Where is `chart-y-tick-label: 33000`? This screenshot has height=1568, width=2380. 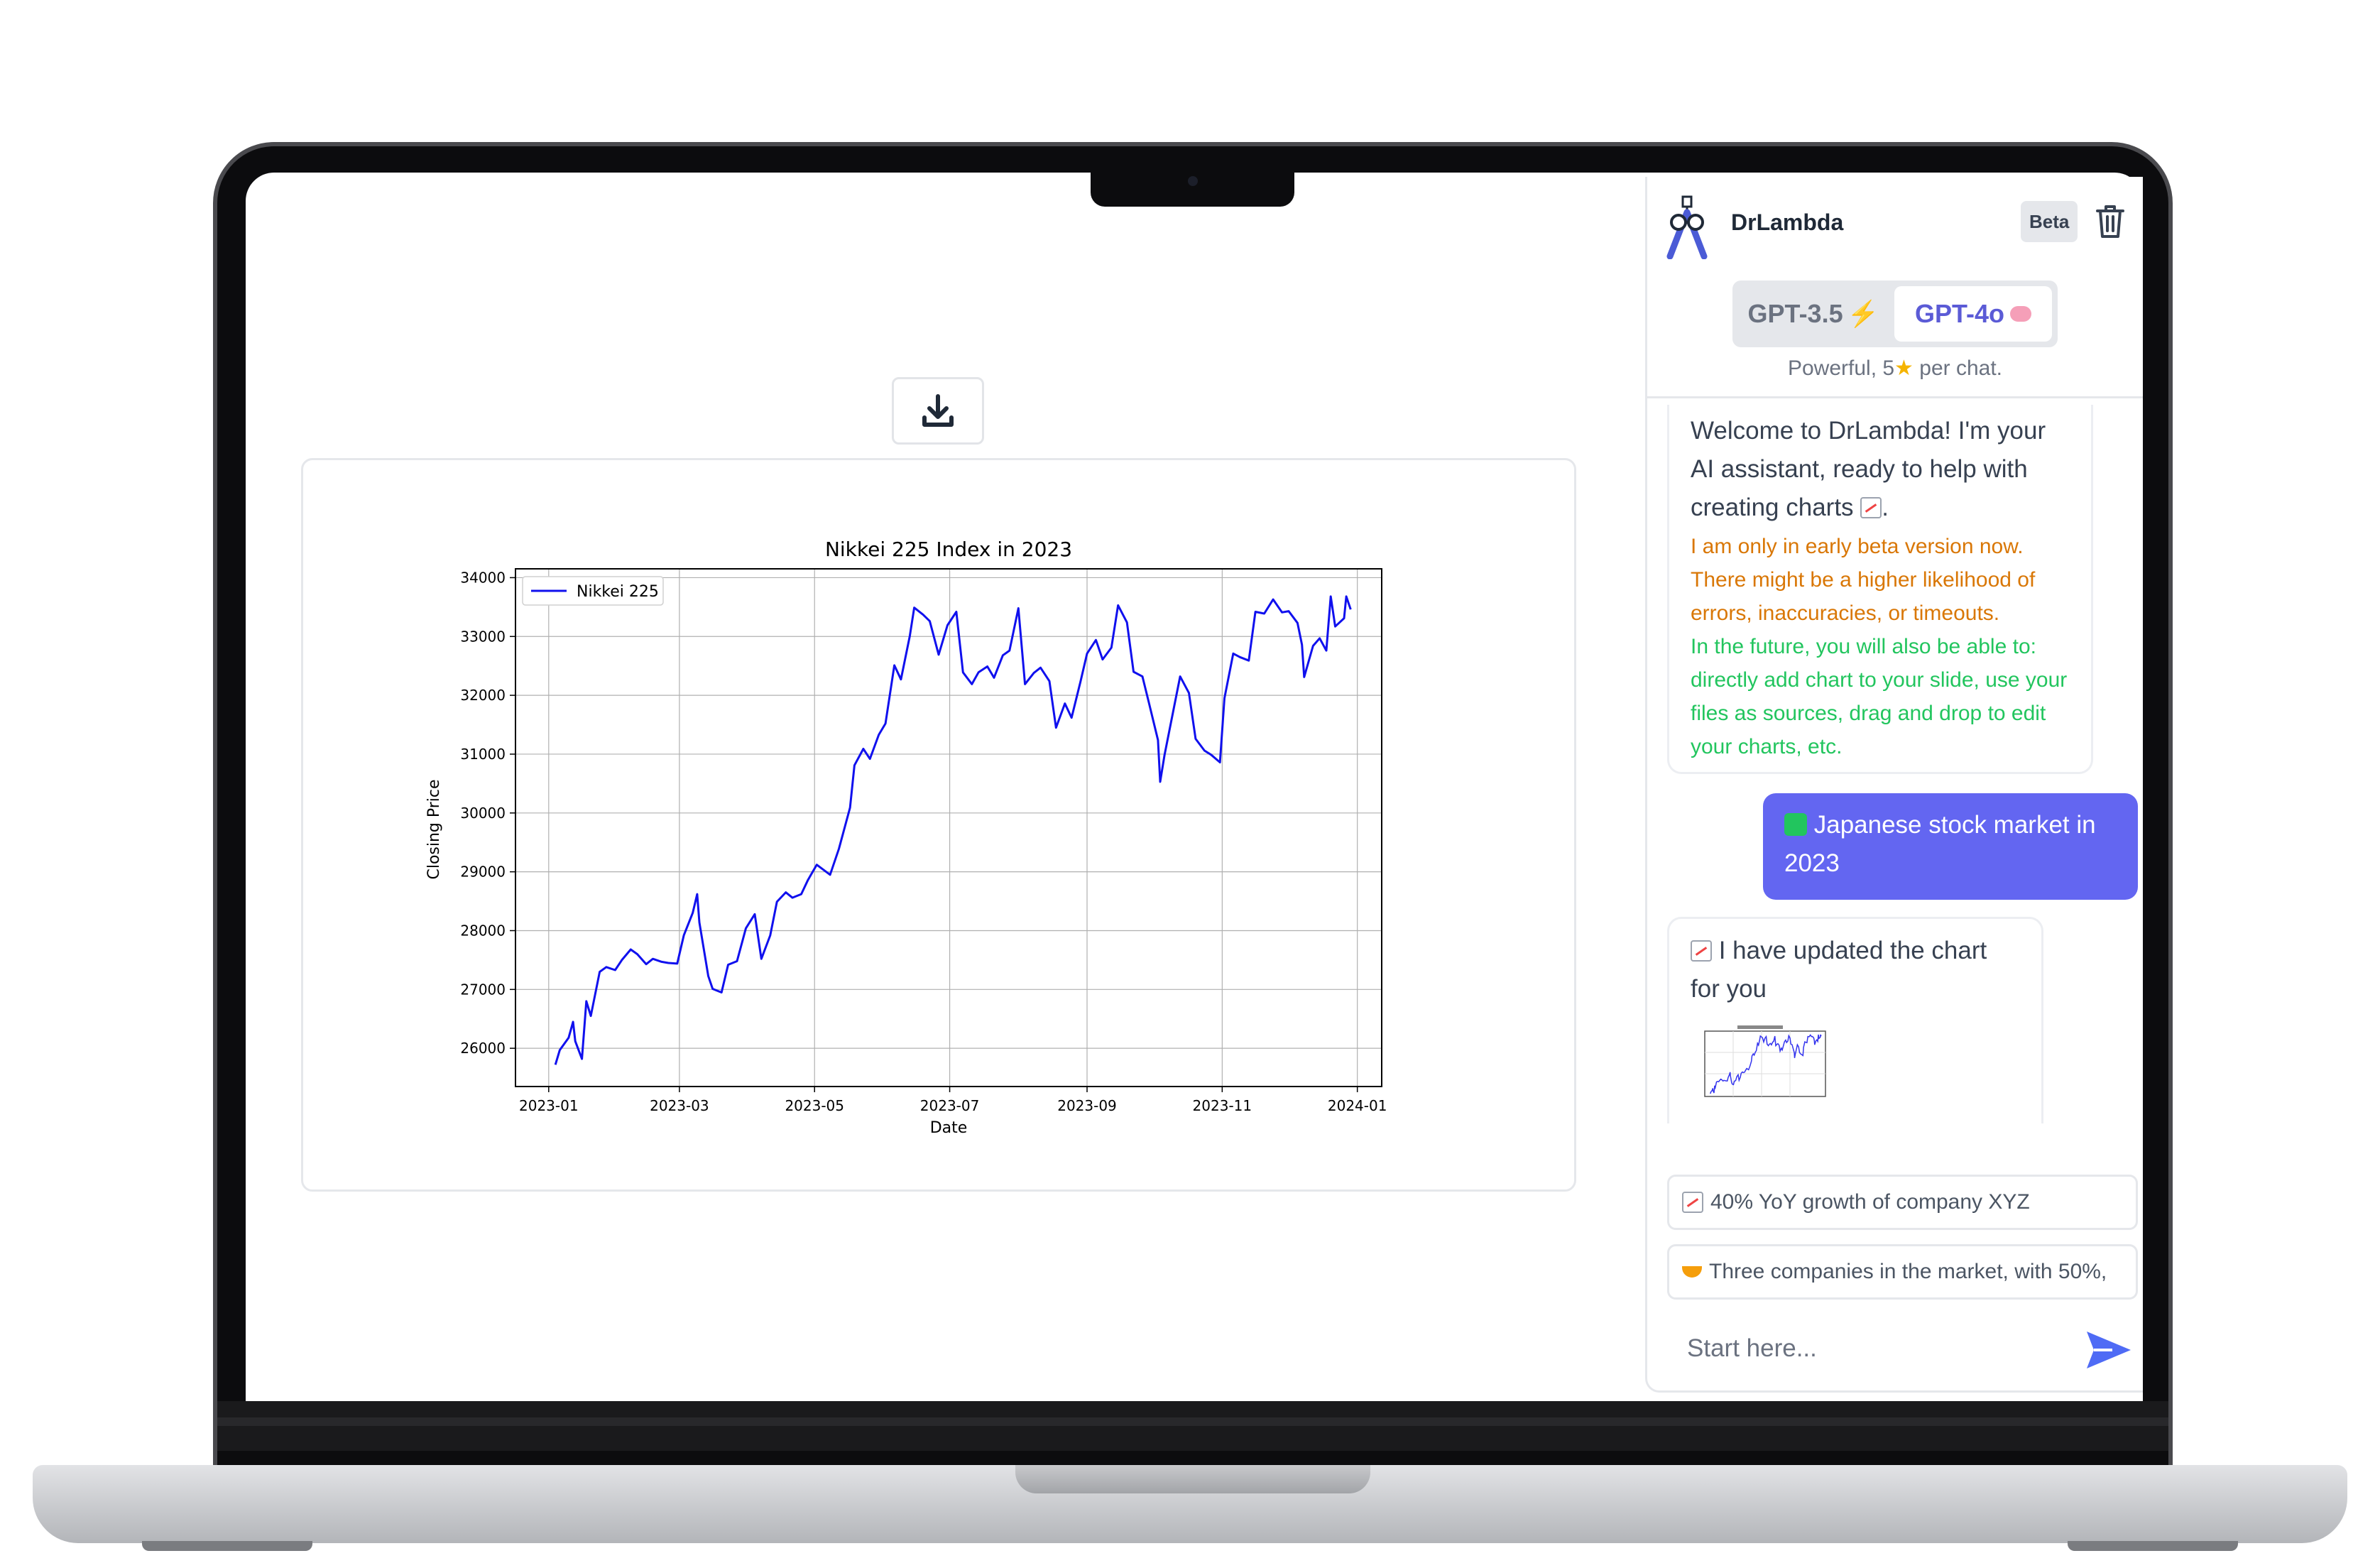 chart-y-tick-label: 33000 is located at coordinates (483, 637).